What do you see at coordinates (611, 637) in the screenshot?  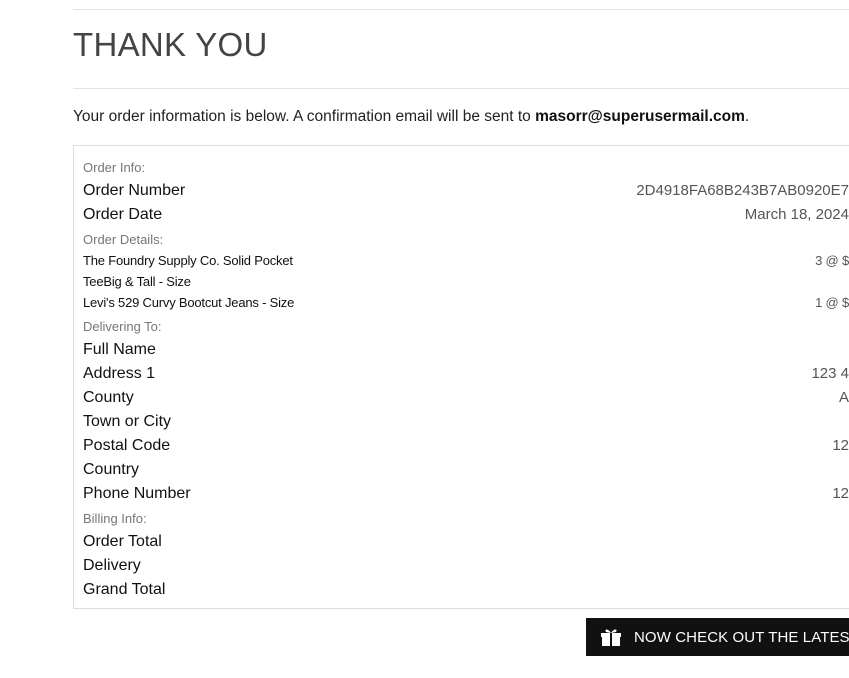 I see `gift-icon` at bounding box center [611, 637].